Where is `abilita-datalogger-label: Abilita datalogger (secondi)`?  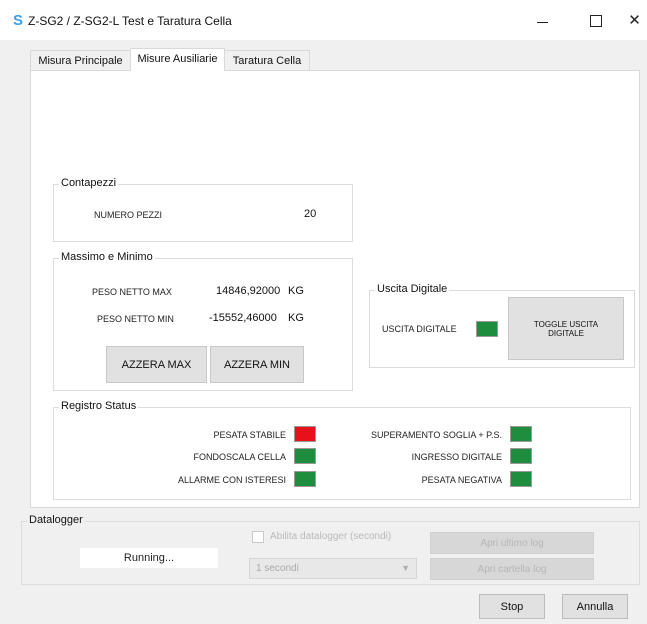
abilita-datalogger-label: Abilita datalogger (secondi) is located at coordinates (331, 536).